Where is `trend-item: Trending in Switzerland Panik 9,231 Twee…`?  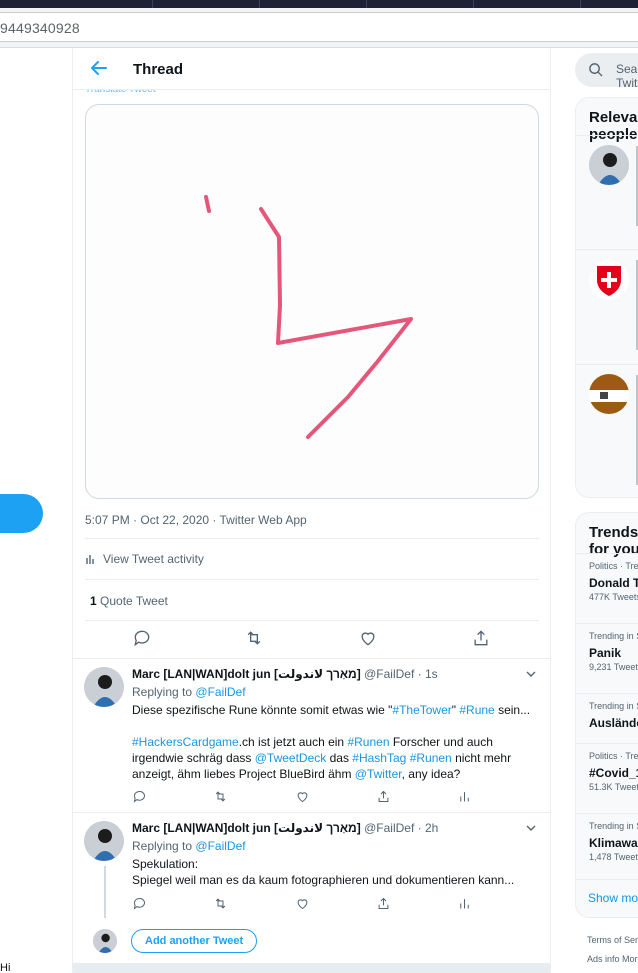 trend-item: Trending in Switzerland Panik 9,231 Twee… is located at coordinates (607, 658).